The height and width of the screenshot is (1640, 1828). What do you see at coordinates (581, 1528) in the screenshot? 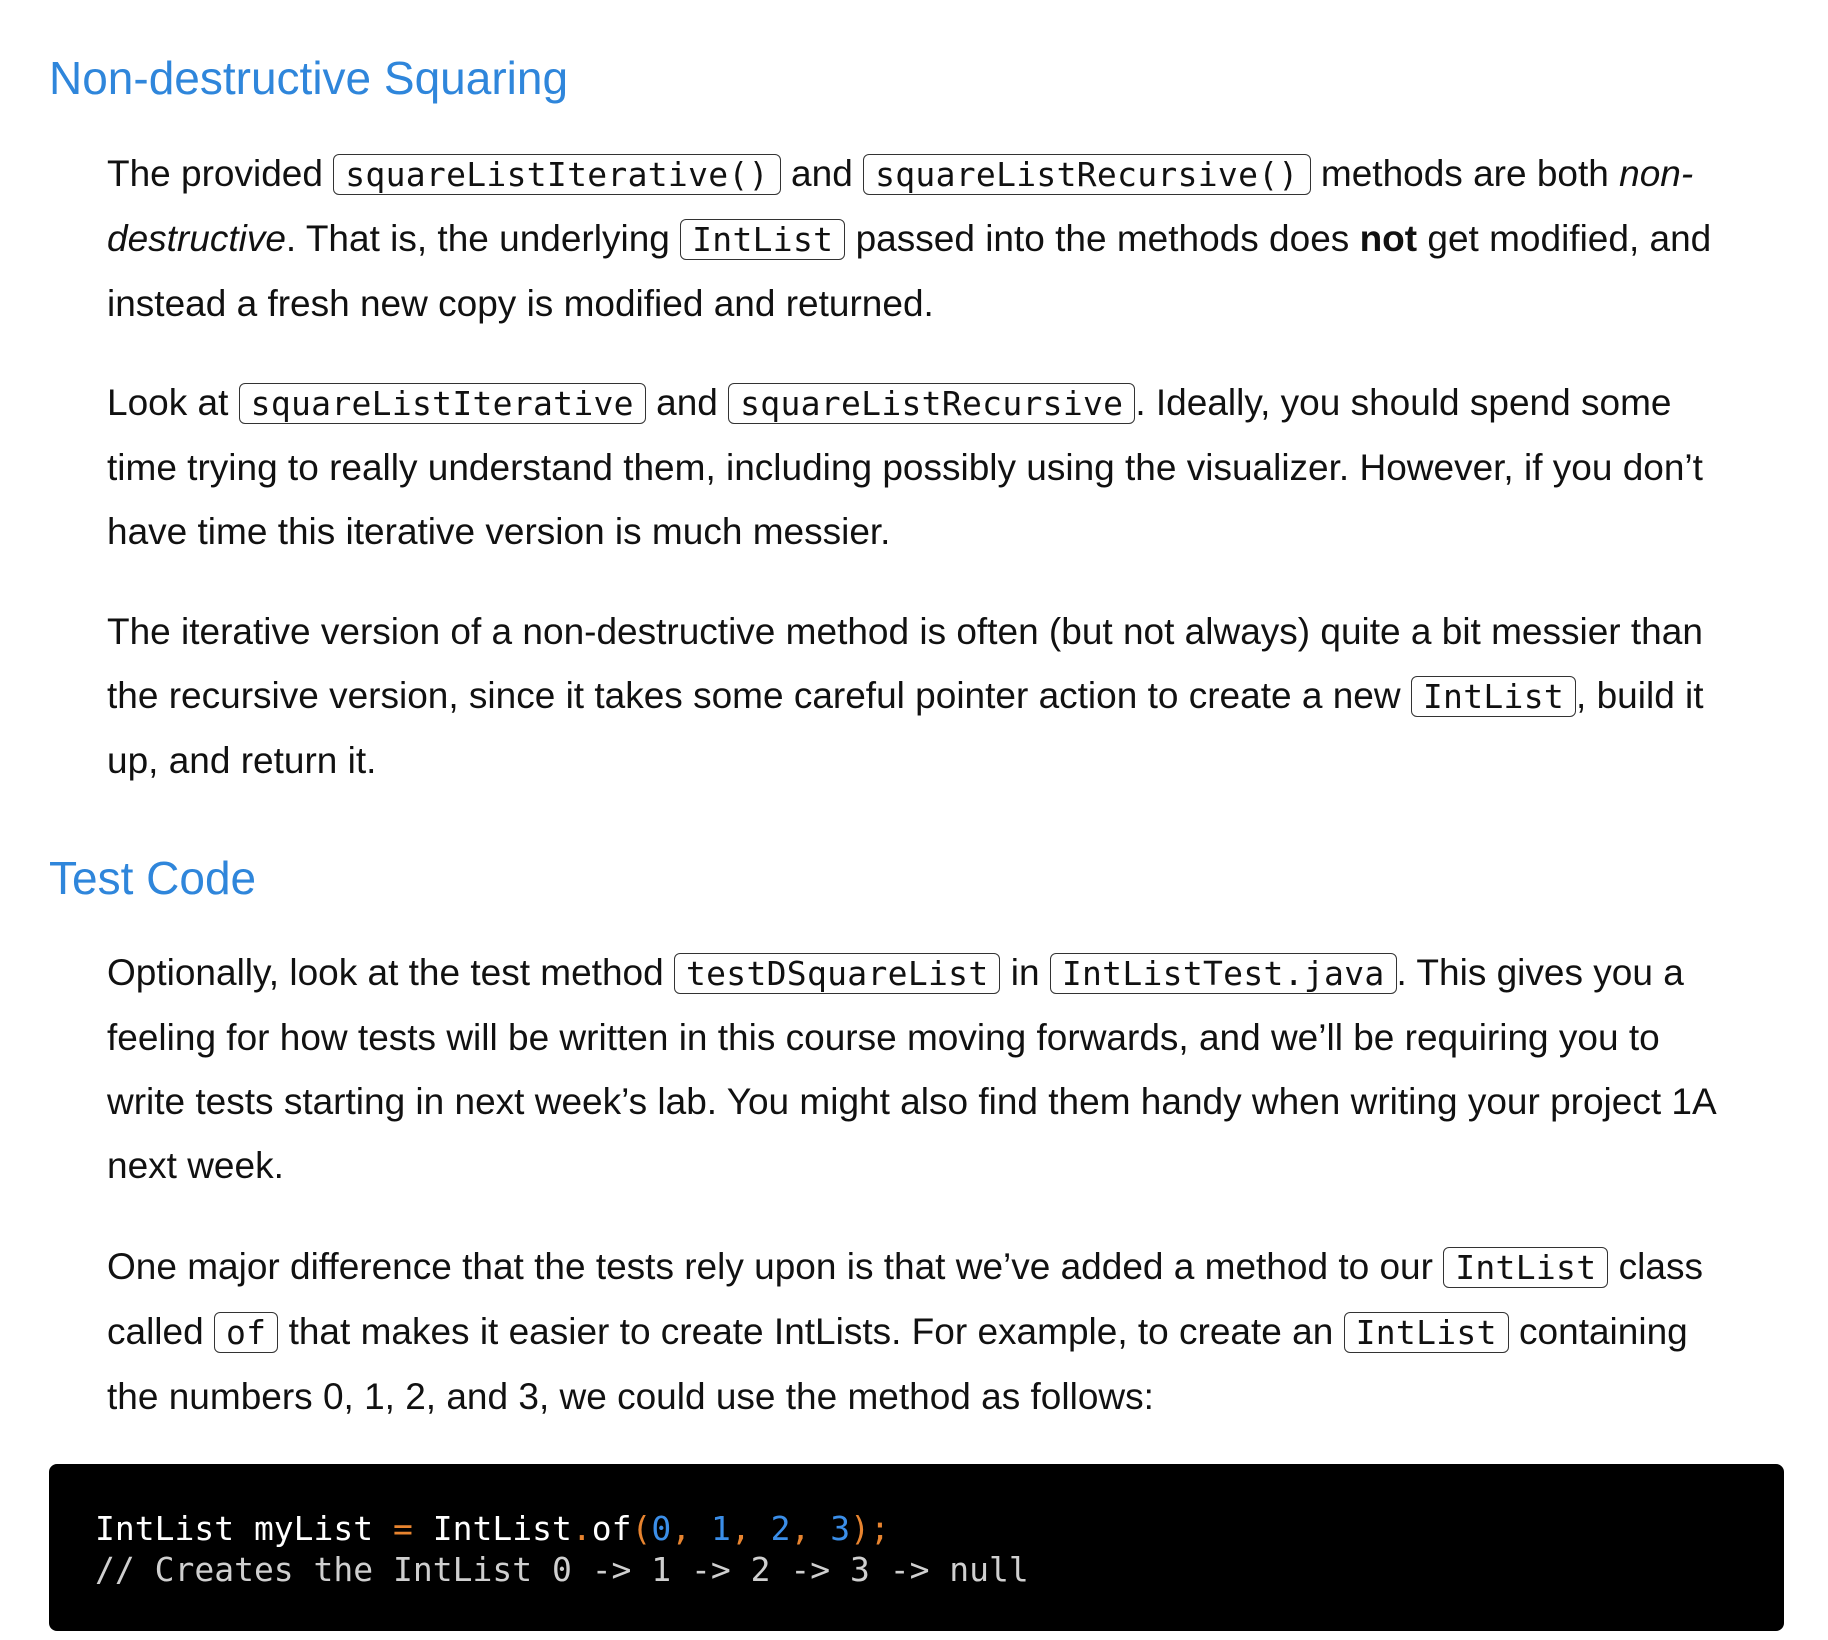
I see `code-token-operator: .` at bounding box center [581, 1528].